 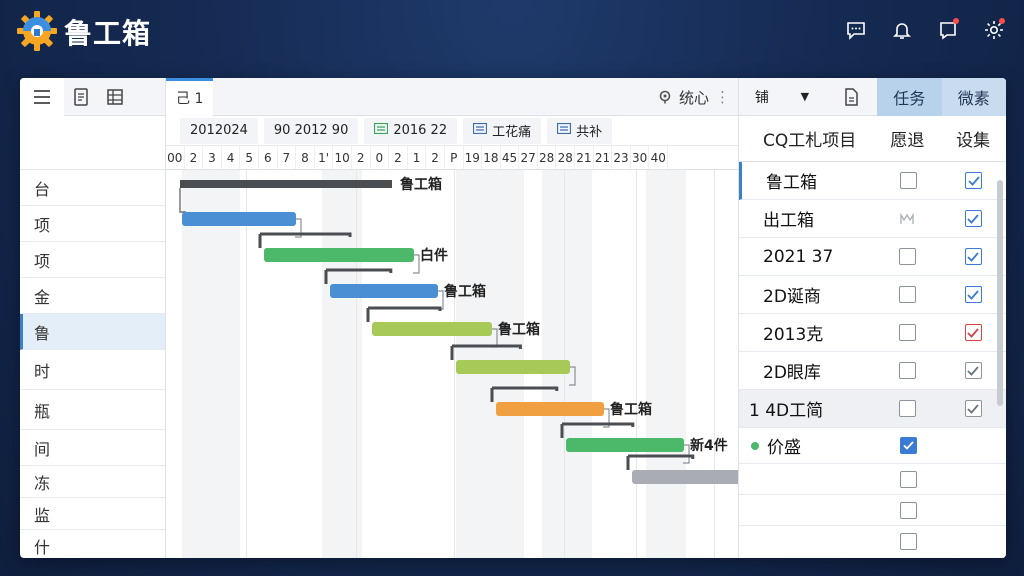 I want to click on header-col-a: 愿退, so click(x=908, y=138).